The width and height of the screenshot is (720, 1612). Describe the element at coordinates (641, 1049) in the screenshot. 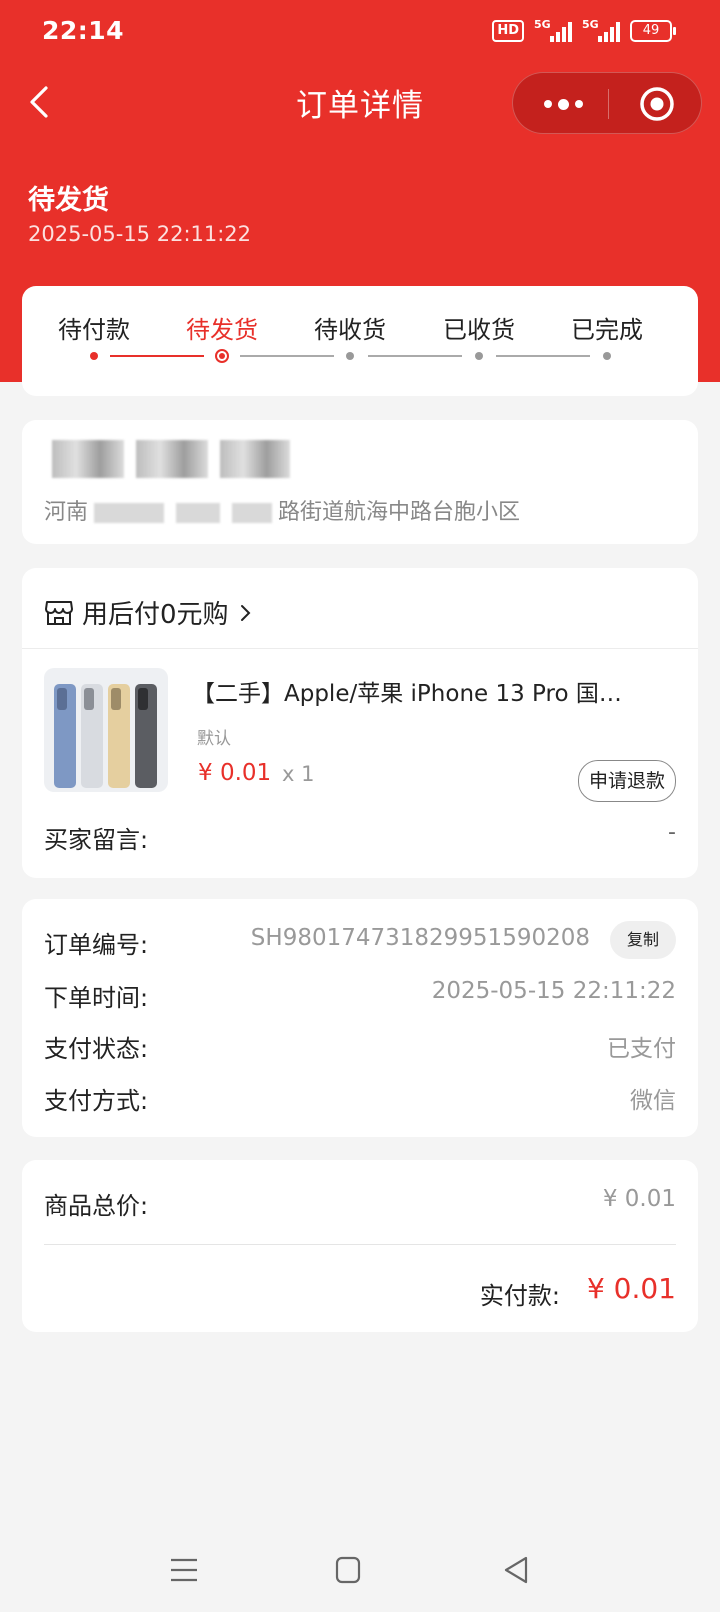

I see `pay-status: 已支付` at that location.